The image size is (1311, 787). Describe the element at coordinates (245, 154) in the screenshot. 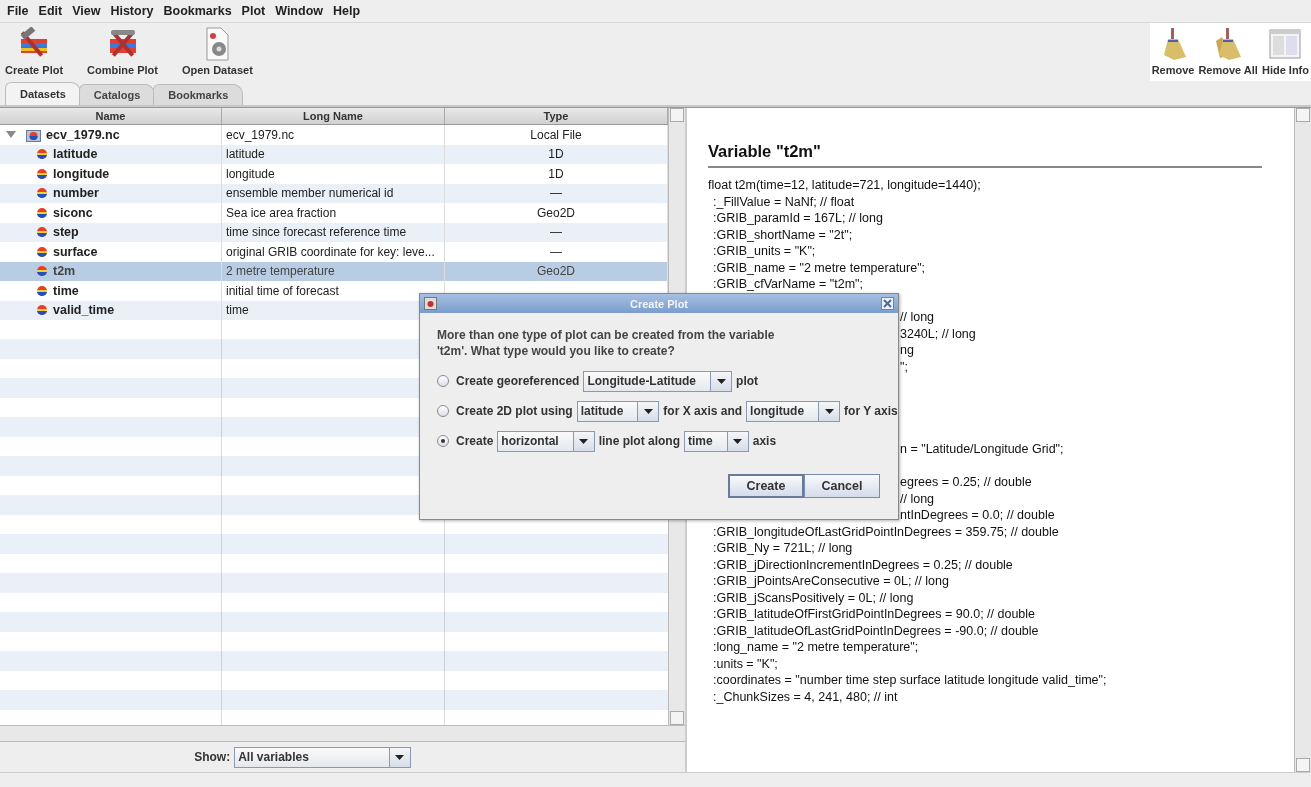

I see `long-name: latitude` at that location.